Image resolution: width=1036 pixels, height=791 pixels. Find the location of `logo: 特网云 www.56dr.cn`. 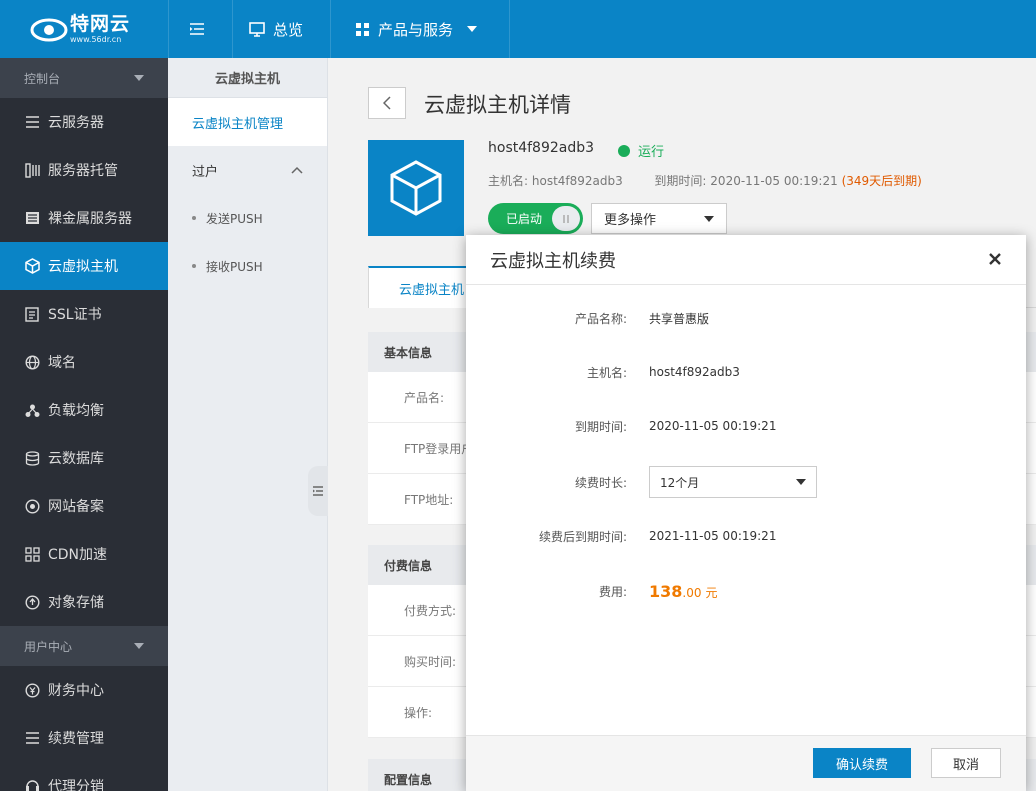

logo: 特网云 www.56dr.cn is located at coordinates (84, 29).